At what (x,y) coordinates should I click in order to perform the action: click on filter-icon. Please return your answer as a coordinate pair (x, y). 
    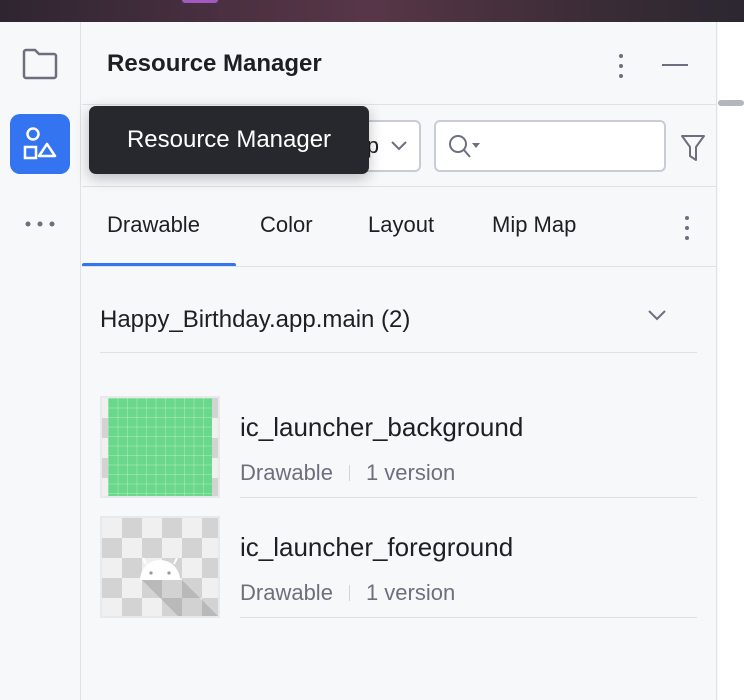
    Looking at the image, I should click on (693, 148).